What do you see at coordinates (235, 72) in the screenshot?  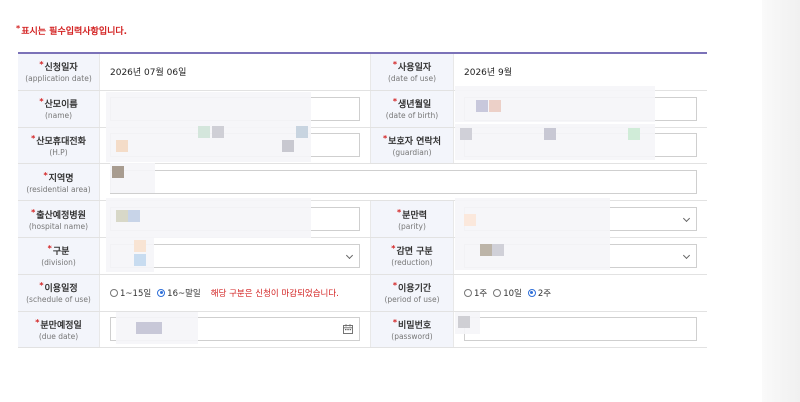 I see `value-application-date: 2026년 07월 06일` at bounding box center [235, 72].